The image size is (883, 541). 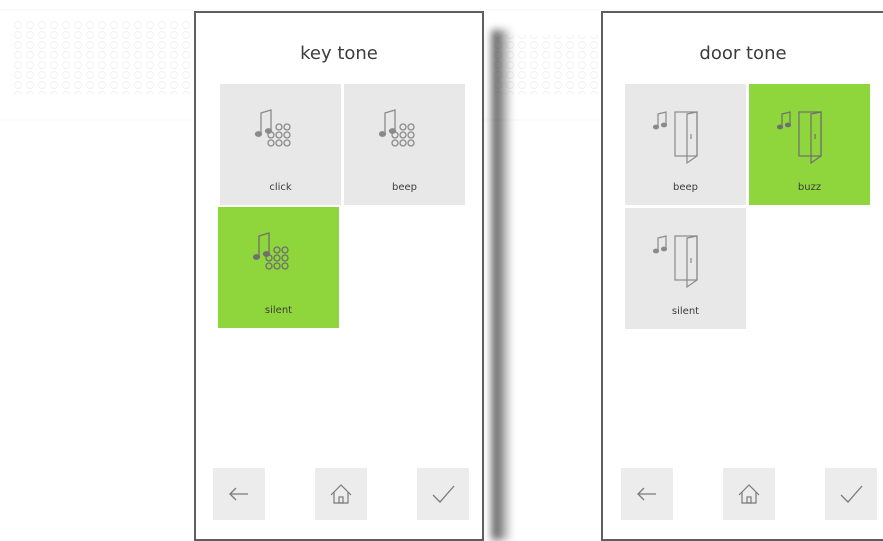 I want to click on option-click-tile: click, so click(x=280, y=144).